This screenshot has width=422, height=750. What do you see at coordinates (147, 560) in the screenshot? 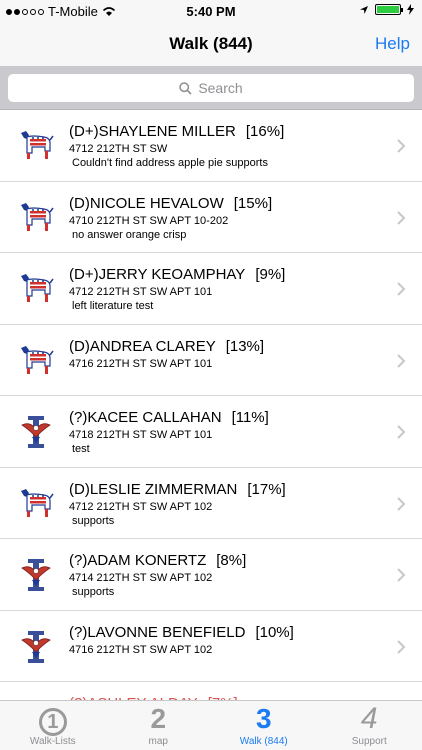
I see `voter-fullname: ADAM KONERTZ` at bounding box center [147, 560].